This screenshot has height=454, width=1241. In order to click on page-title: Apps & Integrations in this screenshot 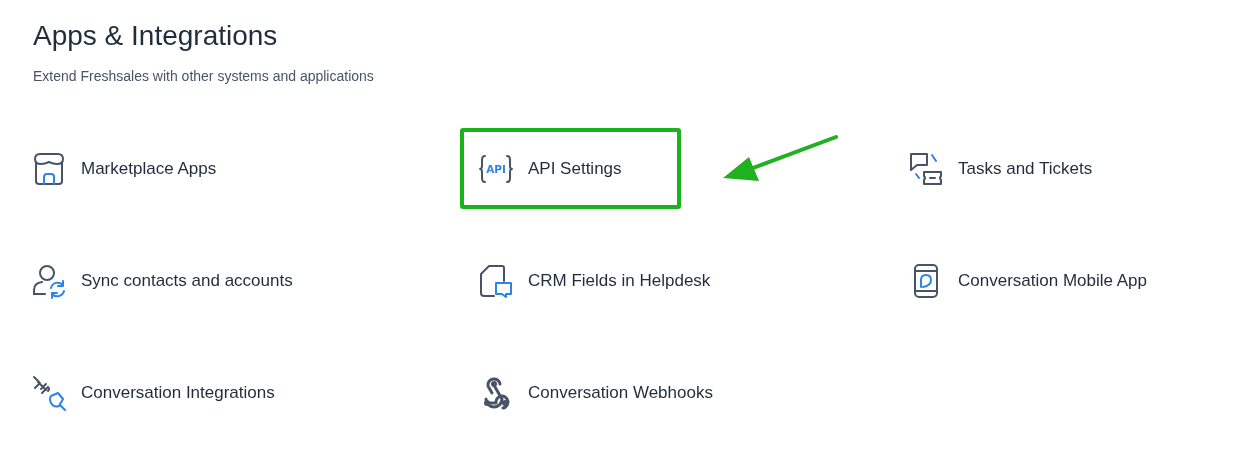, I will do `click(156, 36)`.